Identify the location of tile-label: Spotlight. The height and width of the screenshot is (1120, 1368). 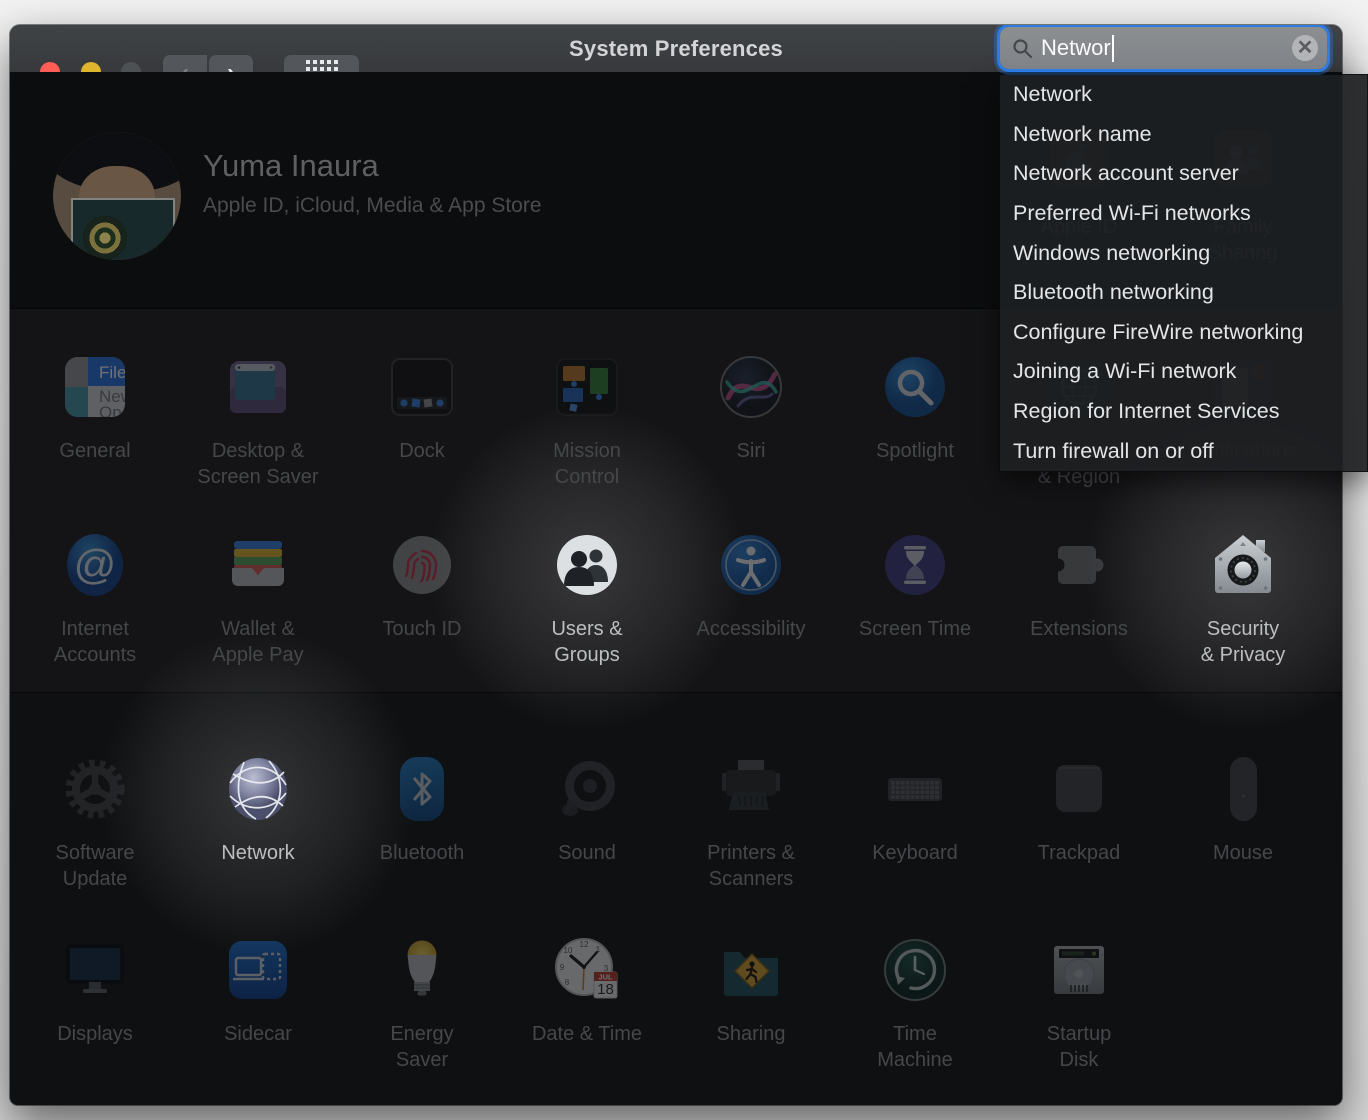
(915, 451).